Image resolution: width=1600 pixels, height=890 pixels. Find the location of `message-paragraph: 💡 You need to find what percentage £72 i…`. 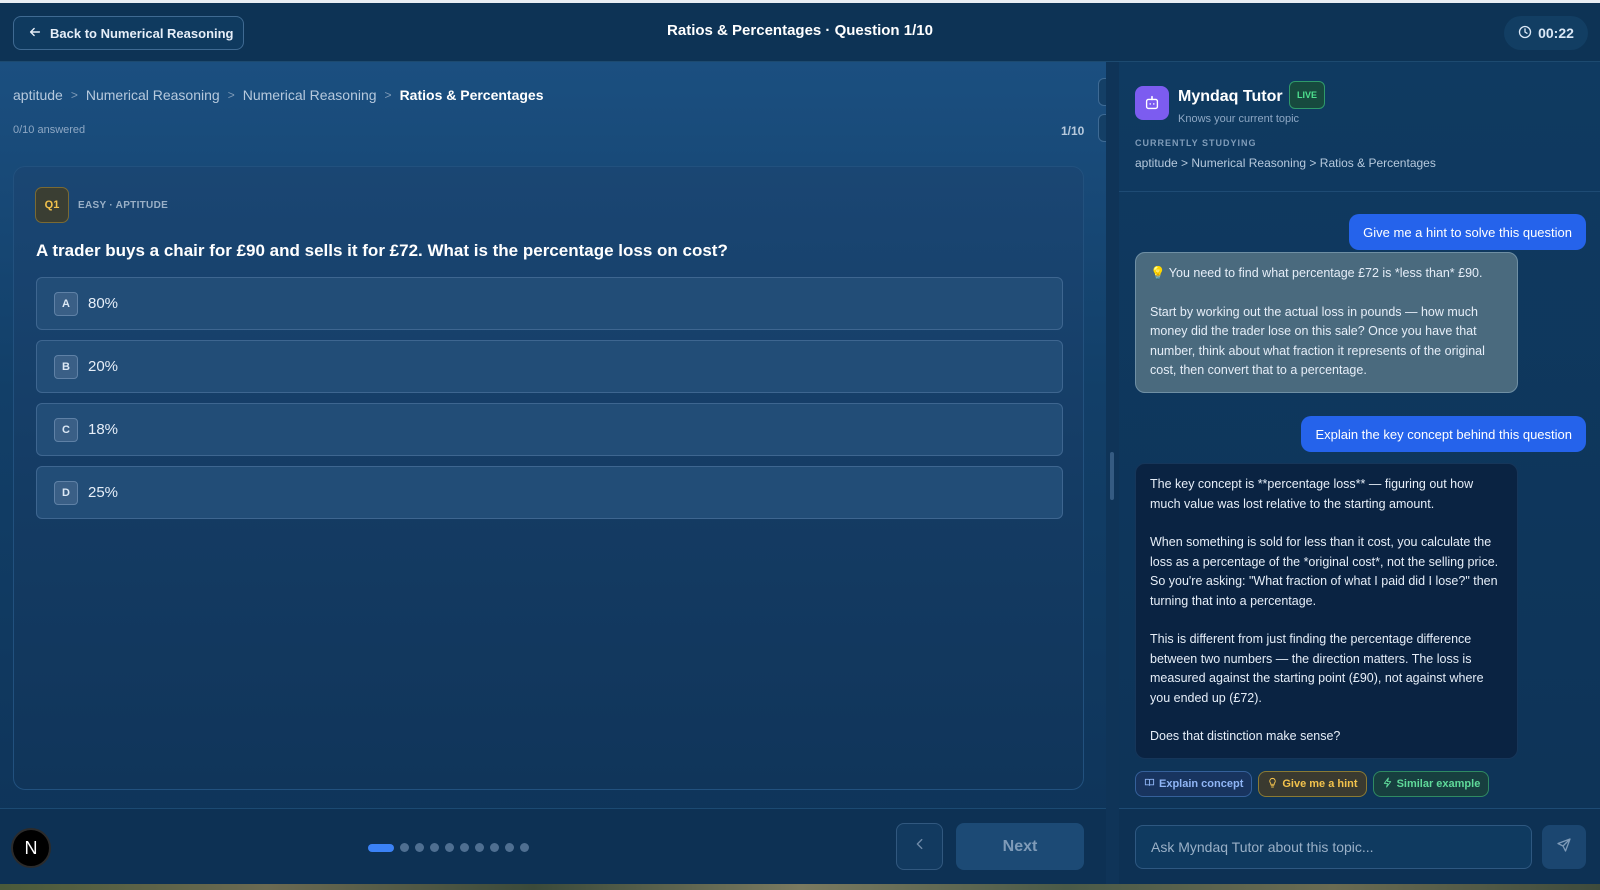

message-paragraph: 💡 You need to find what percentage £72 i… is located at coordinates (1316, 273).